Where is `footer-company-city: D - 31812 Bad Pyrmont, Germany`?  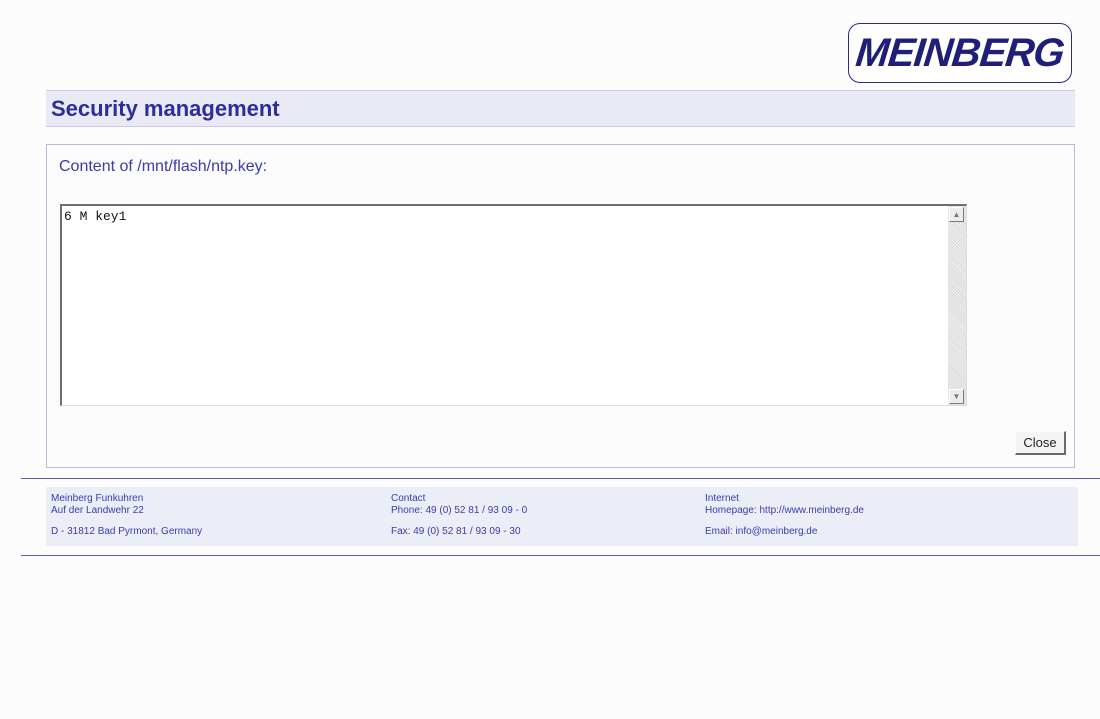 footer-company-city: D - 31812 Bad Pyrmont, Germany is located at coordinates (127, 531).